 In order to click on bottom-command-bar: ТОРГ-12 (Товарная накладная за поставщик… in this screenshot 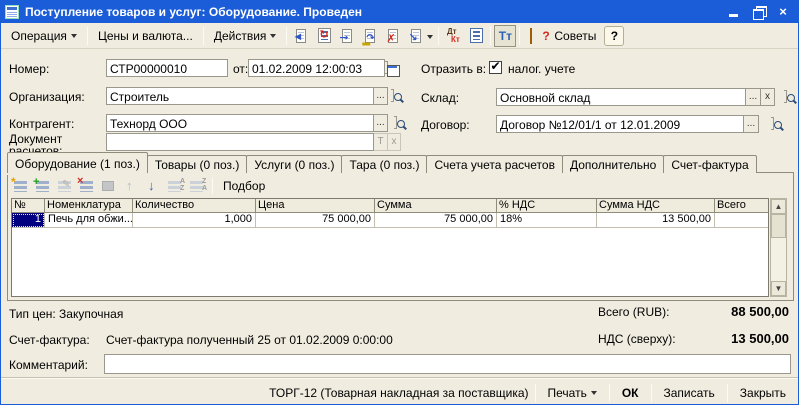, I will do `click(399, 391)`.